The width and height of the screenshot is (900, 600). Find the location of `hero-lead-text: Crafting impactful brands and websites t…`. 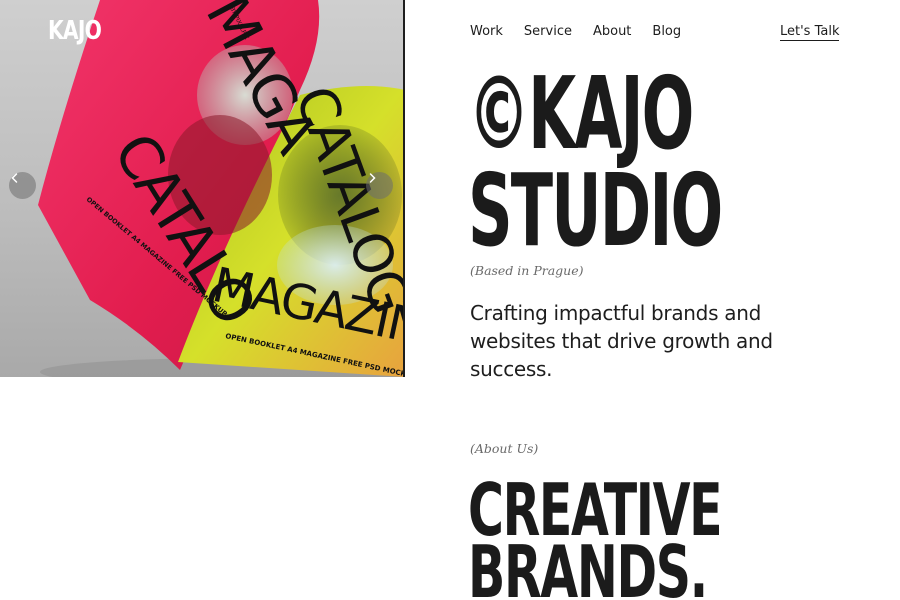

hero-lead-text: Crafting impactful brands and websites t… is located at coordinates (621, 341).